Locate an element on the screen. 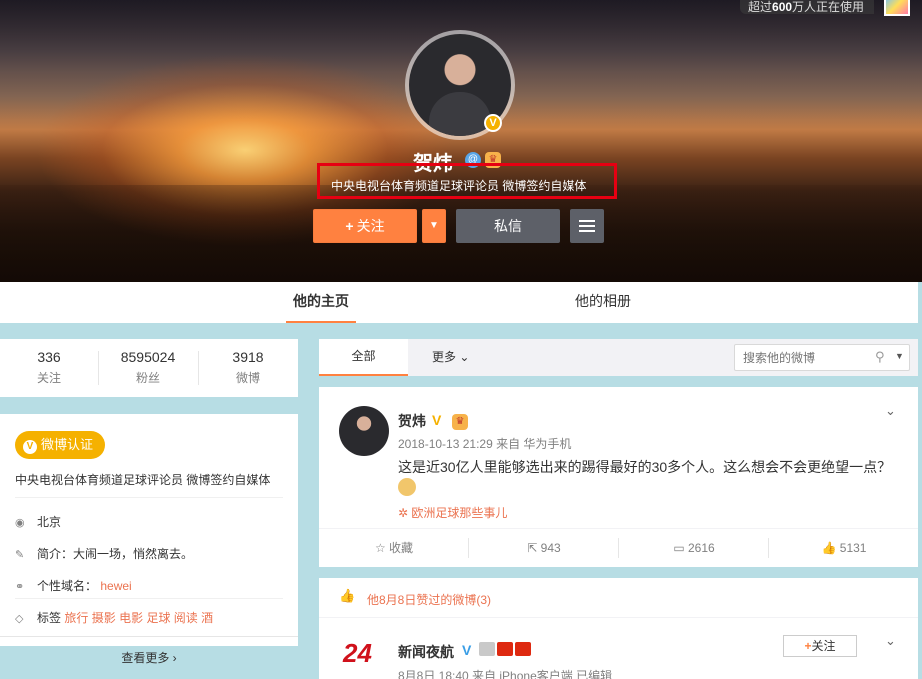 The height and width of the screenshot is (679, 922). like-button: 👍 5131 is located at coordinates (844, 548).